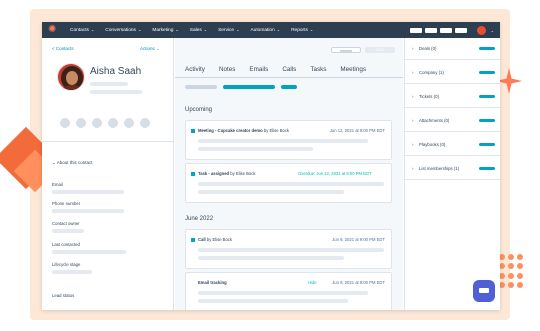  Describe the element at coordinates (452, 49) in the screenshot. I see `association-deals: › Deals (0)` at that location.